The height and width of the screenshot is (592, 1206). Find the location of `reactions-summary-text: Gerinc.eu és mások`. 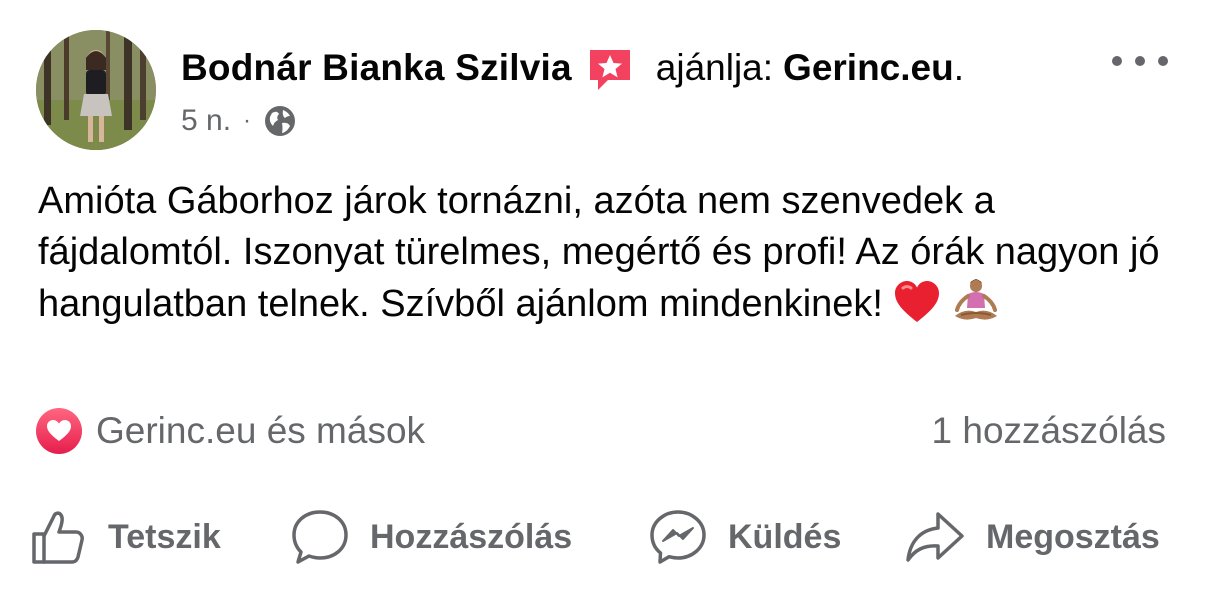

reactions-summary-text: Gerinc.eu és mások is located at coordinates (261, 430).